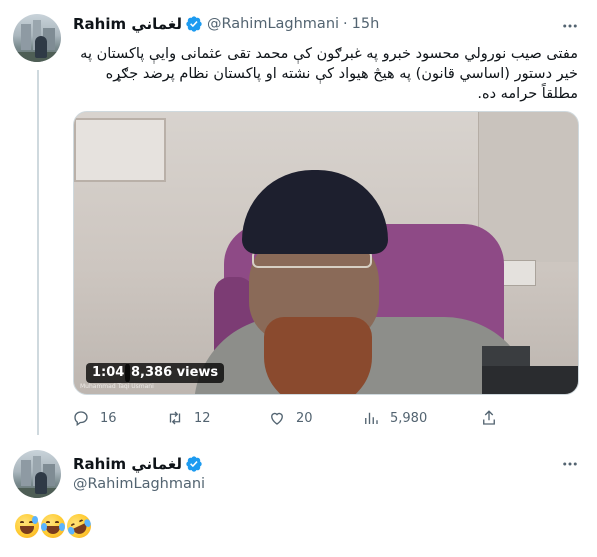 The width and height of the screenshot is (597, 557). I want to click on share-button, so click(489, 418).